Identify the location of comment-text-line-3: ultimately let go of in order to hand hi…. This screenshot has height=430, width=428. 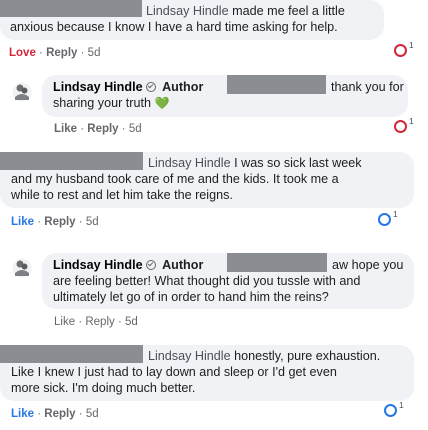
(191, 297).